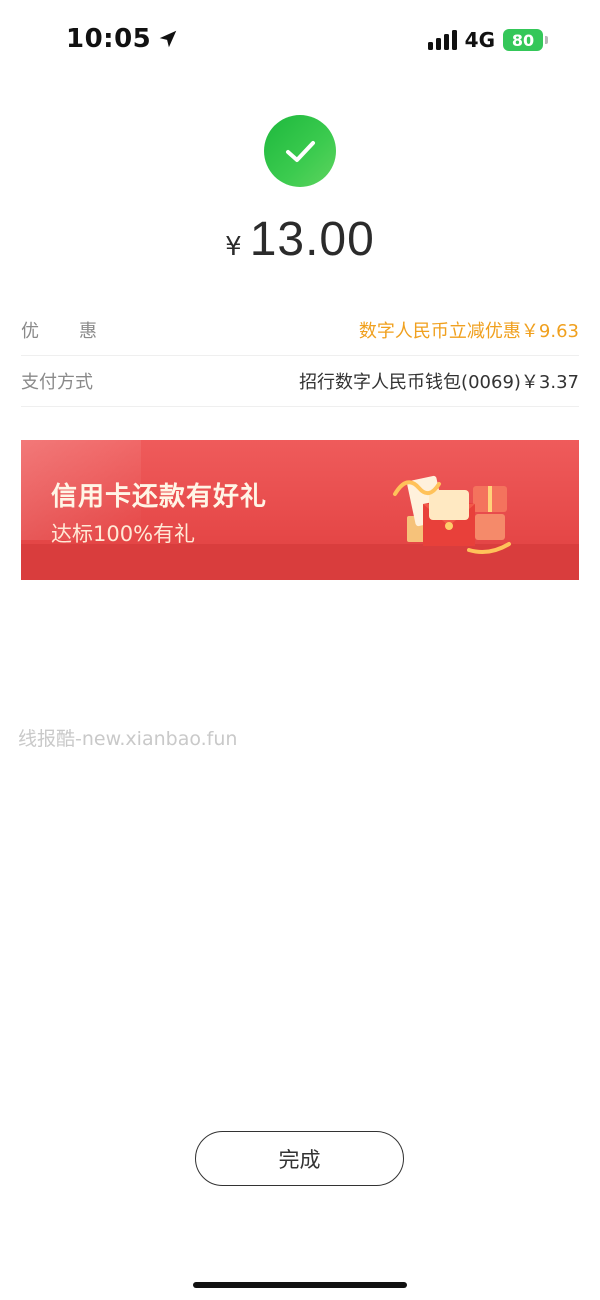  What do you see at coordinates (128, 739) in the screenshot?
I see `watermark-text: 线报酷-new.xianbao.fun` at bounding box center [128, 739].